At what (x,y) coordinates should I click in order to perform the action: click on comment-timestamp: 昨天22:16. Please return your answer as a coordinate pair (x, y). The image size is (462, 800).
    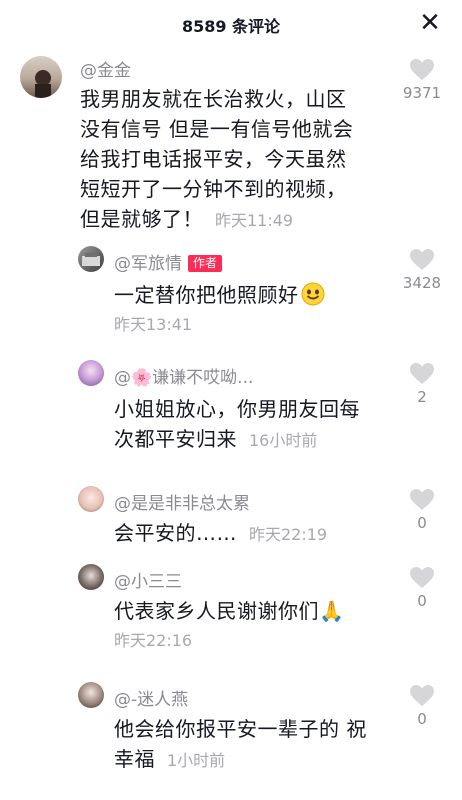
    Looking at the image, I should click on (153, 640).